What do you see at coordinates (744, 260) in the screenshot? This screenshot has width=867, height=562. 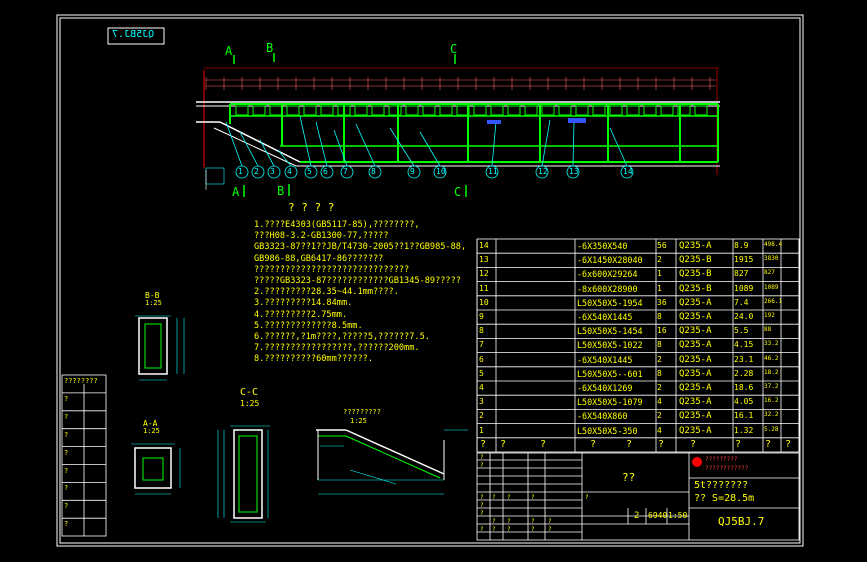 I see `bom-unit: 1915` at bounding box center [744, 260].